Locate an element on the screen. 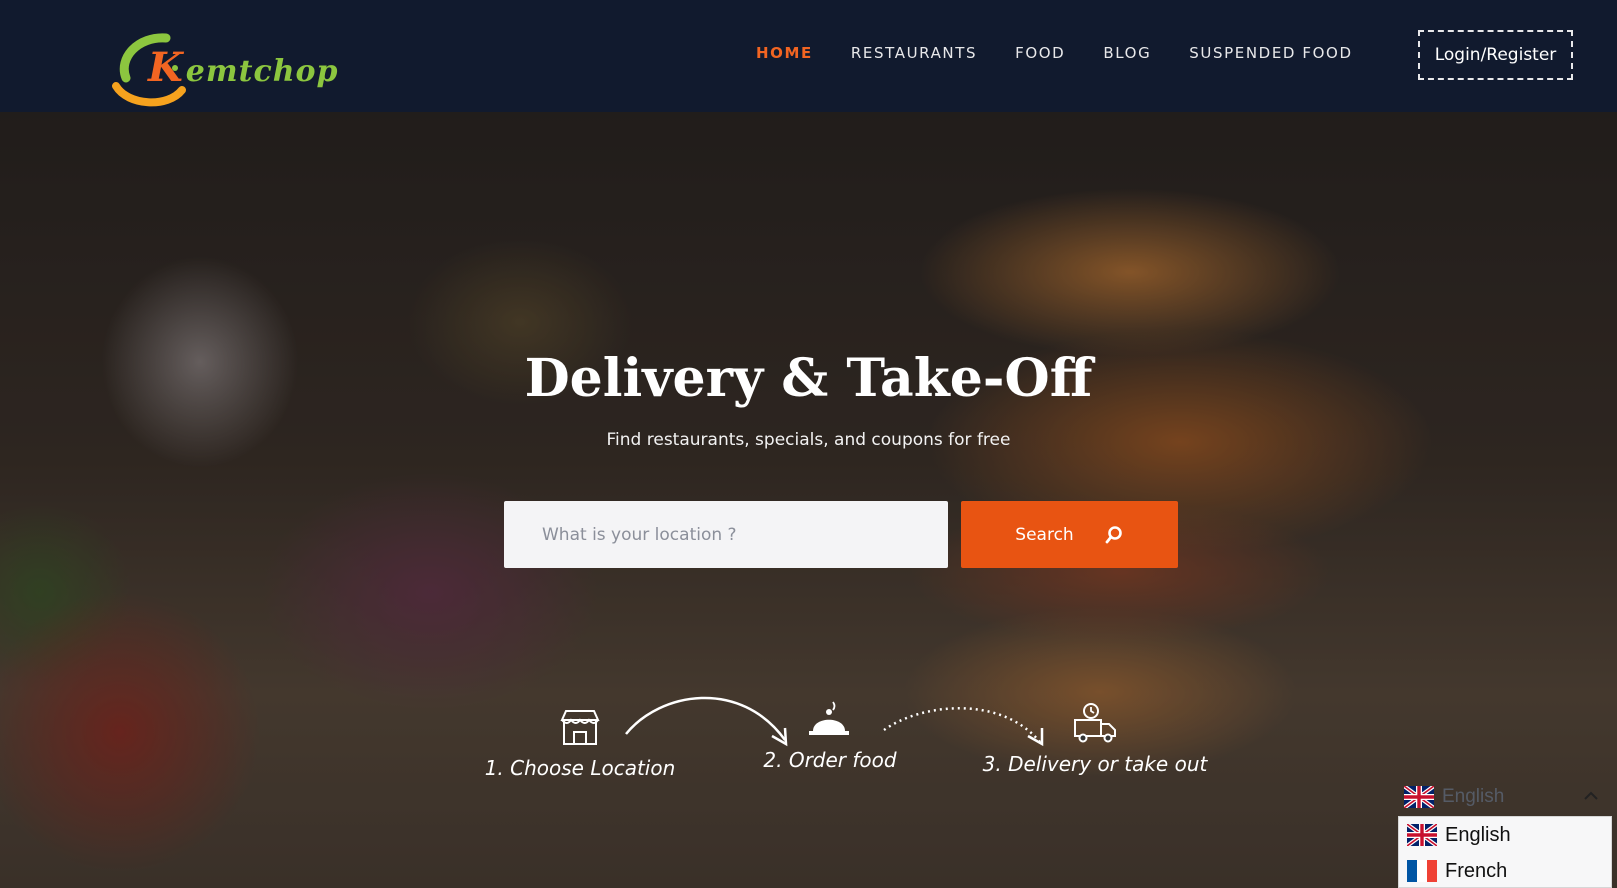  search-icon is located at coordinates (1113, 534).